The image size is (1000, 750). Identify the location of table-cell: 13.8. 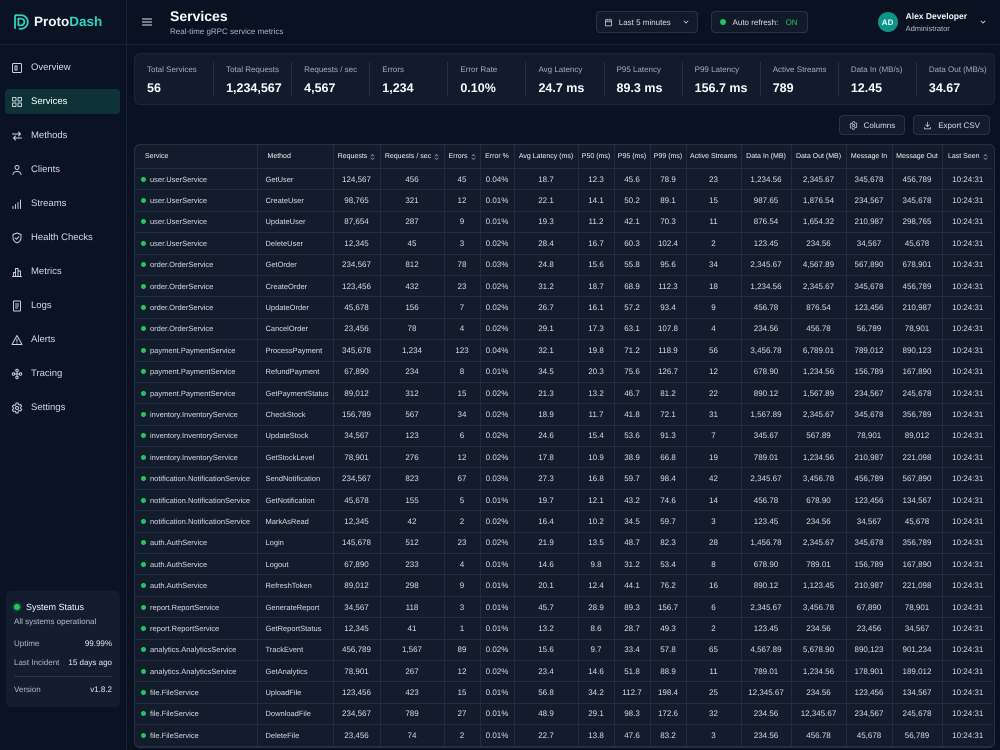
(596, 735).